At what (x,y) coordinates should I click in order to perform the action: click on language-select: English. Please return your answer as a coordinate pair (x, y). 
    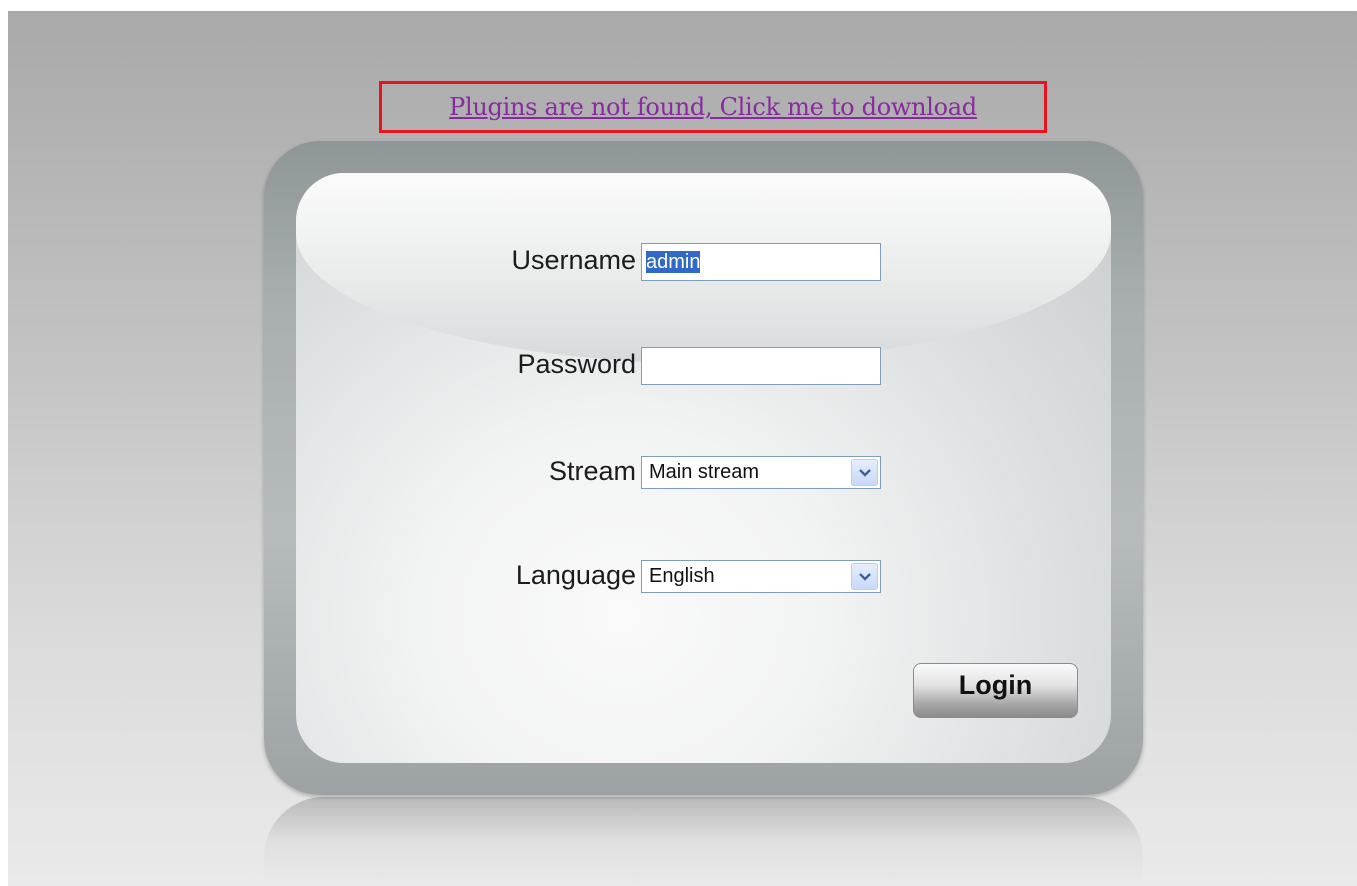
    Looking at the image, I should click on (761, 576).